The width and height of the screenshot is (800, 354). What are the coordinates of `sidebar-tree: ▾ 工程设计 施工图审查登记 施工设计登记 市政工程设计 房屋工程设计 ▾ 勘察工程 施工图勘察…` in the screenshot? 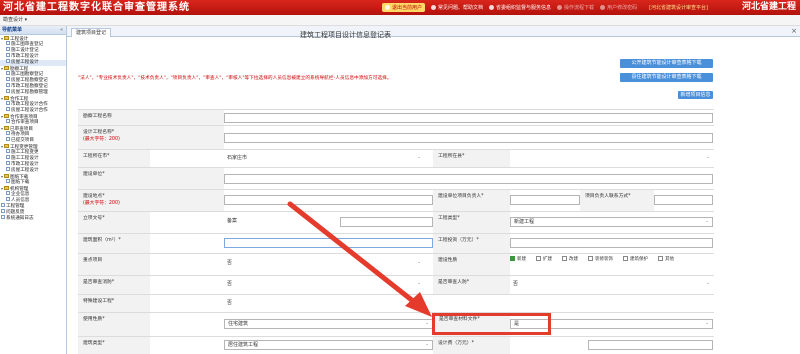 It's located at (33, 128).